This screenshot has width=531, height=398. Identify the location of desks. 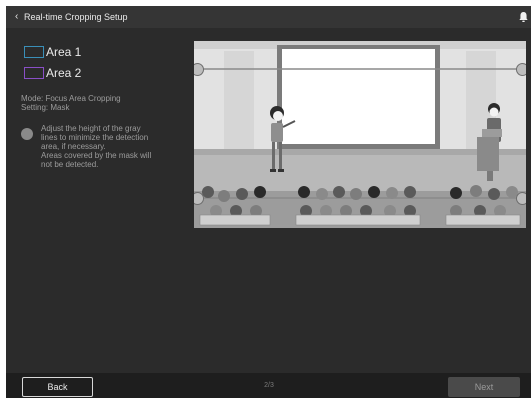
(360, 220).